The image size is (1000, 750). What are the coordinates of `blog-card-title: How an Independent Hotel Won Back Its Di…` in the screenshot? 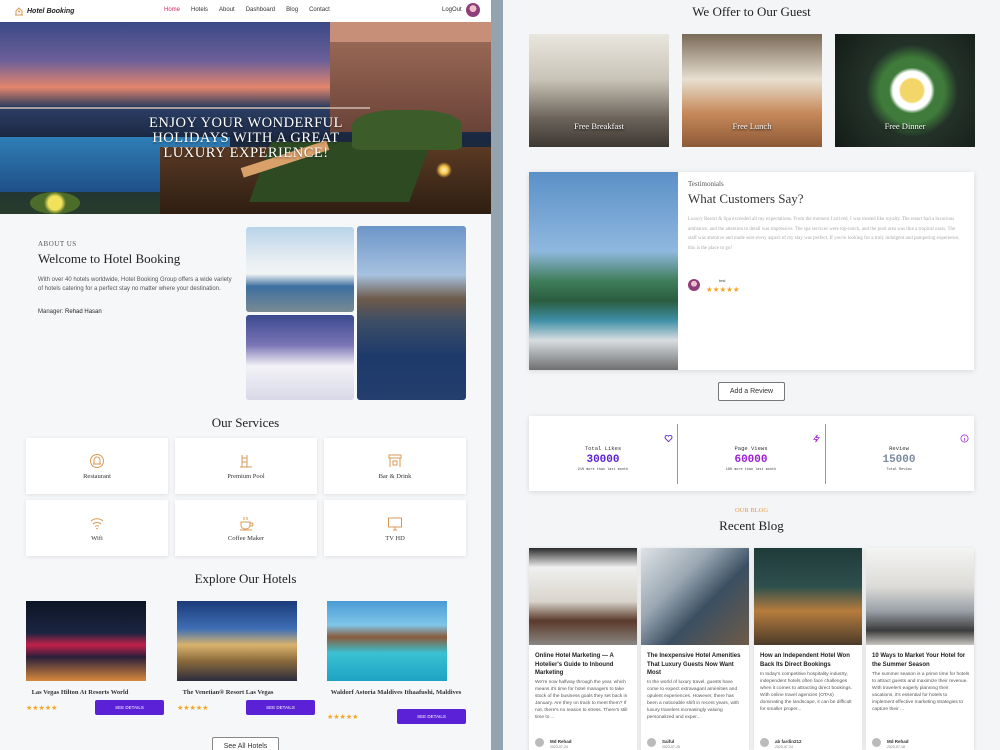 It's located at (809, 660).